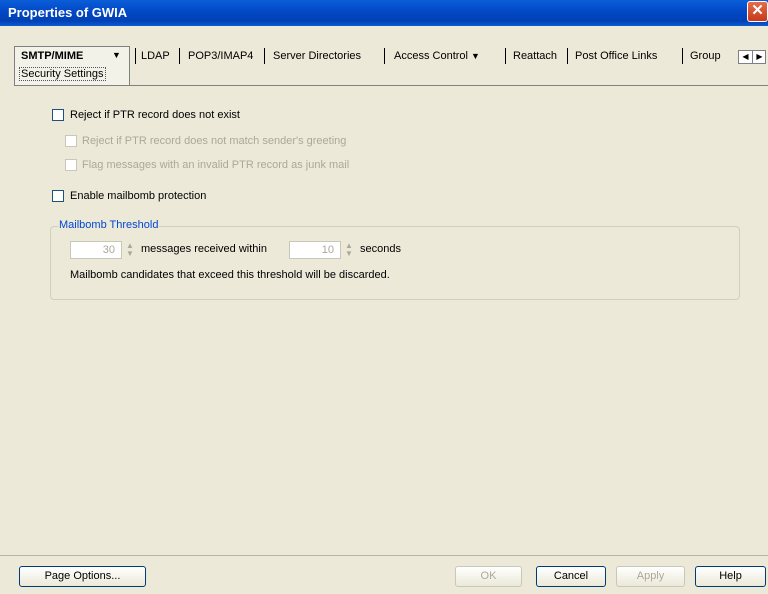 The image size is (768, 594). Describe the element at coordinates (395, 263) in the screenshot. I see `mailbomb-threshold-group` at that location.